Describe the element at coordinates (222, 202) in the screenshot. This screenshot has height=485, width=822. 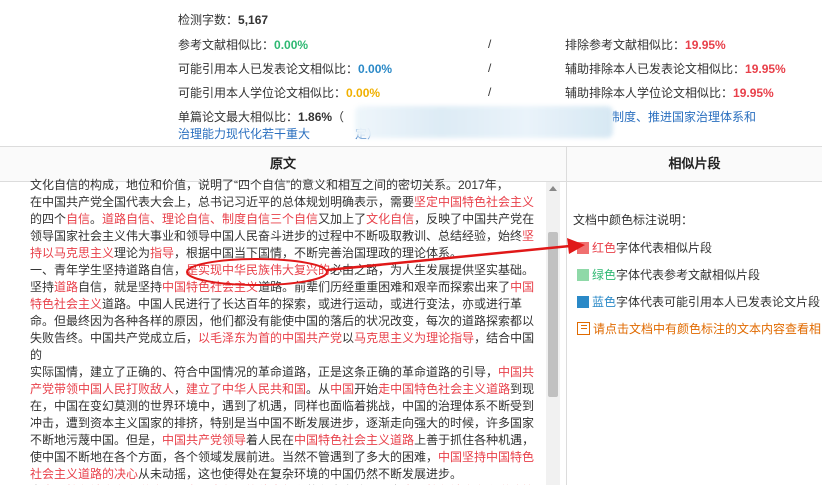
I see `document-text: 在中国共产党全国代表大会上，总书记习近平的总体规划明确表示，需要` at that location.